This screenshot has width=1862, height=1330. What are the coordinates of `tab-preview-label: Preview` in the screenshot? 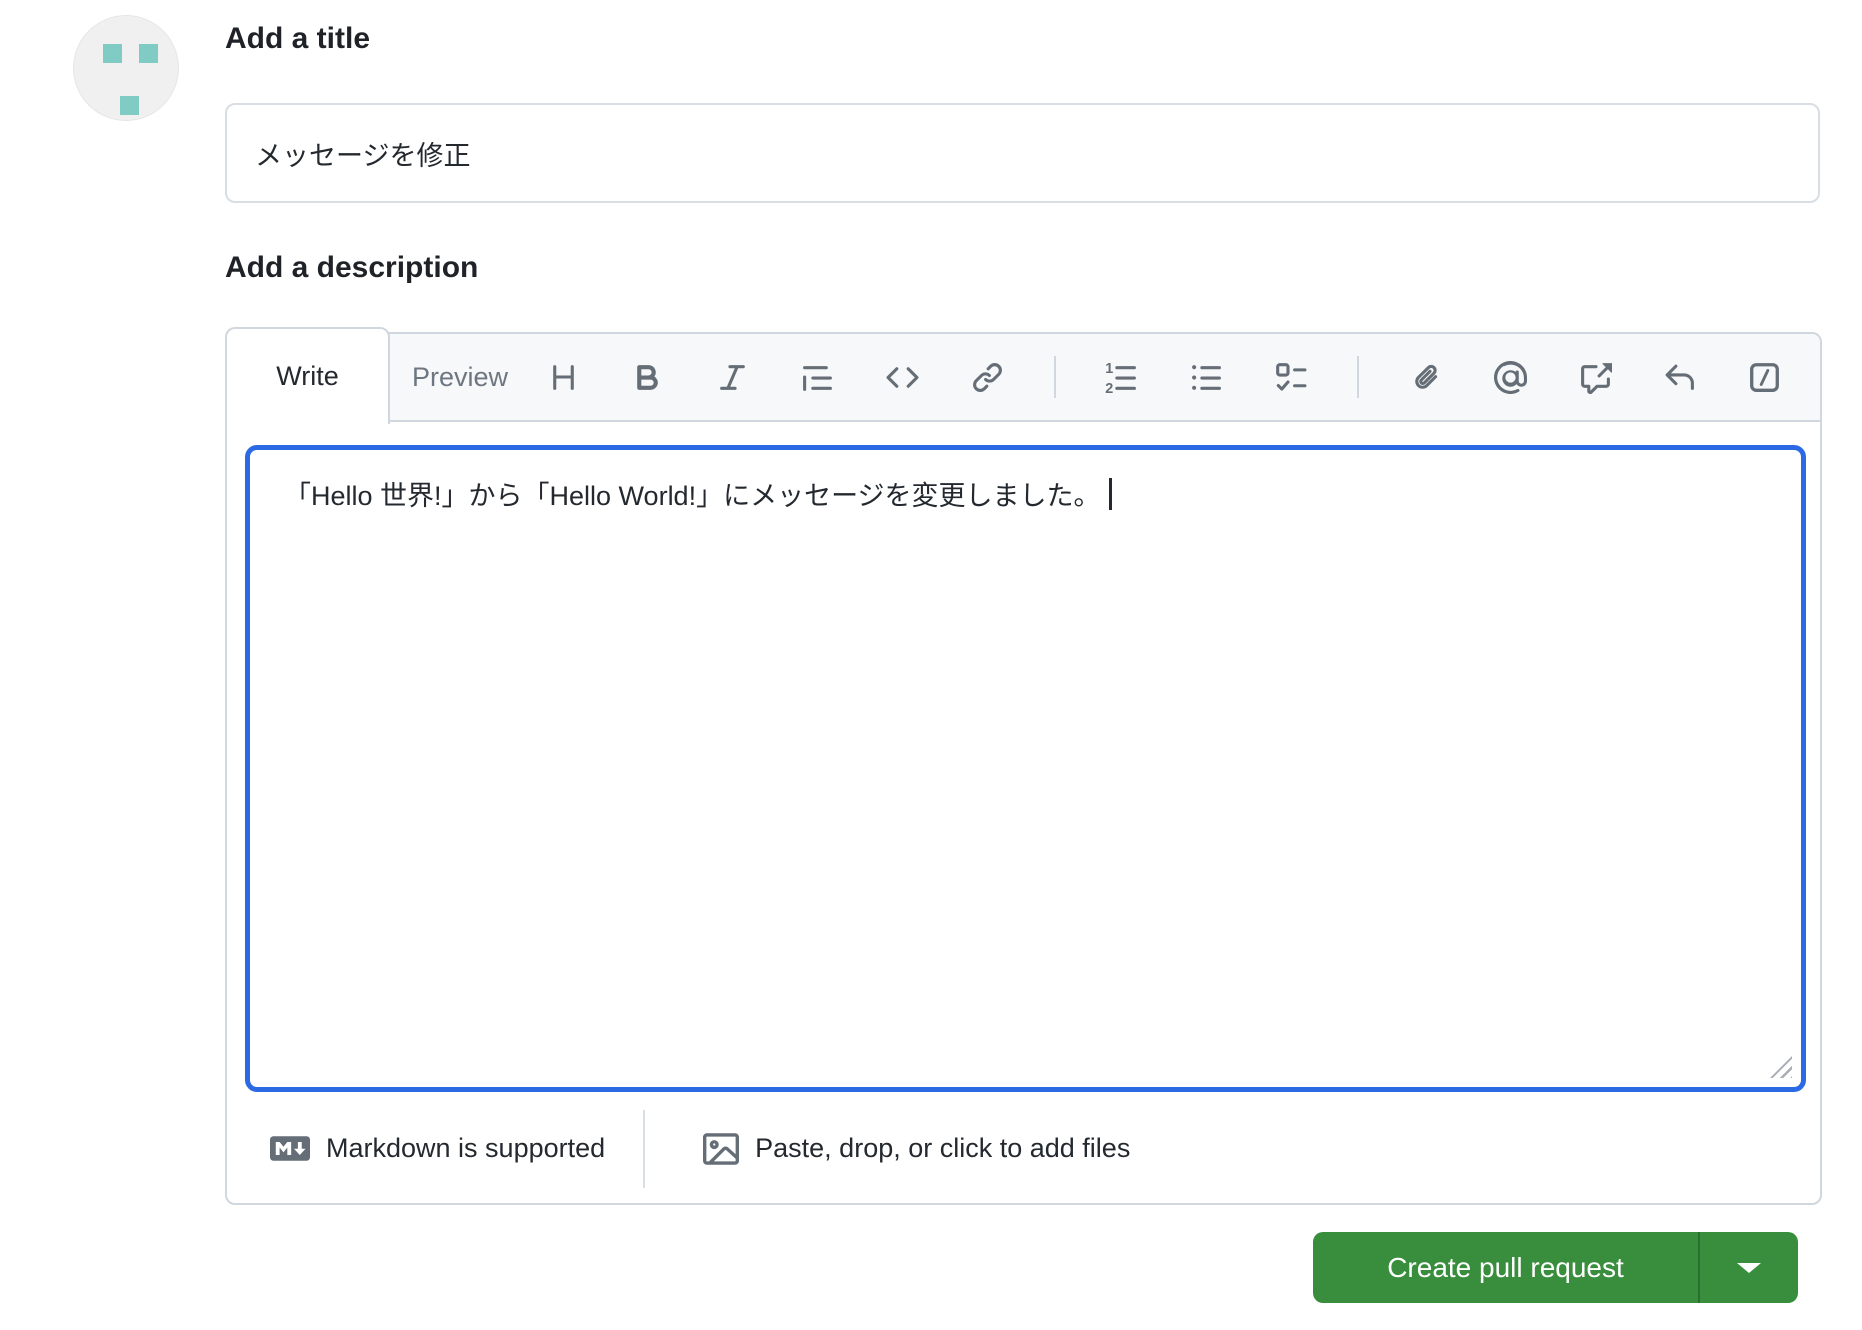 It's located at (460, 376).